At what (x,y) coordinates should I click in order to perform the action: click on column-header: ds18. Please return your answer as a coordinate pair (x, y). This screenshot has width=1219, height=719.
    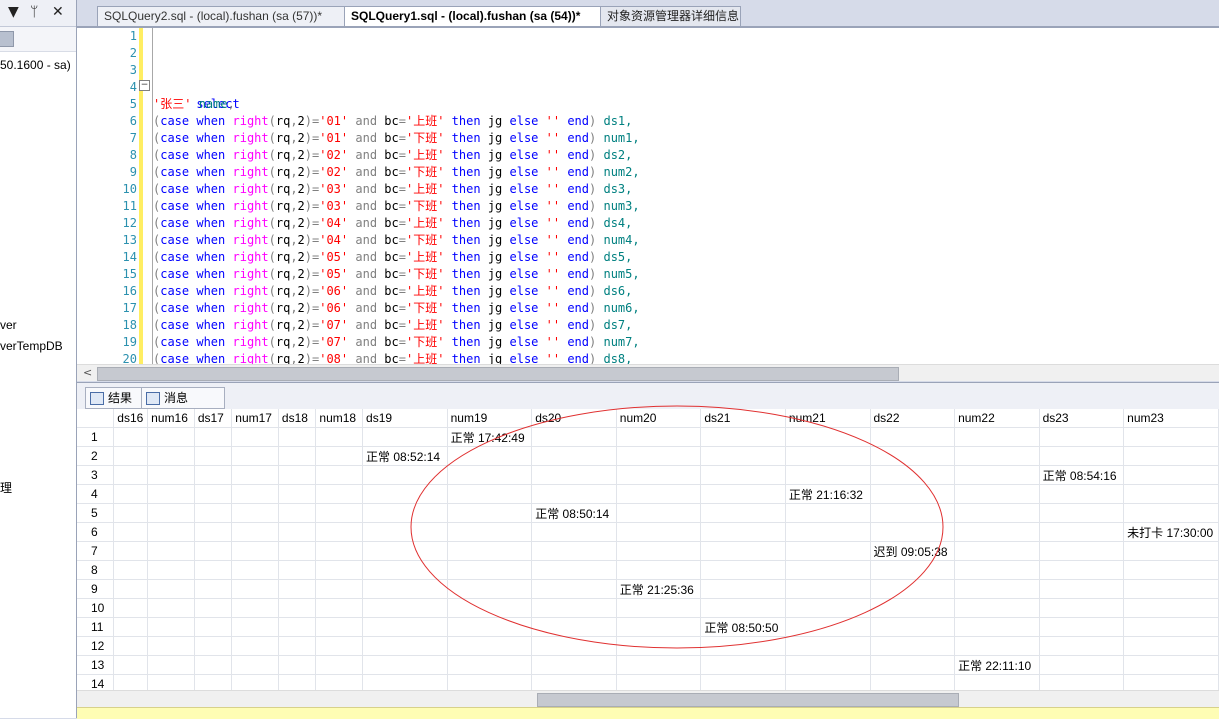
    Looking at the image, I should click on (297, 418).